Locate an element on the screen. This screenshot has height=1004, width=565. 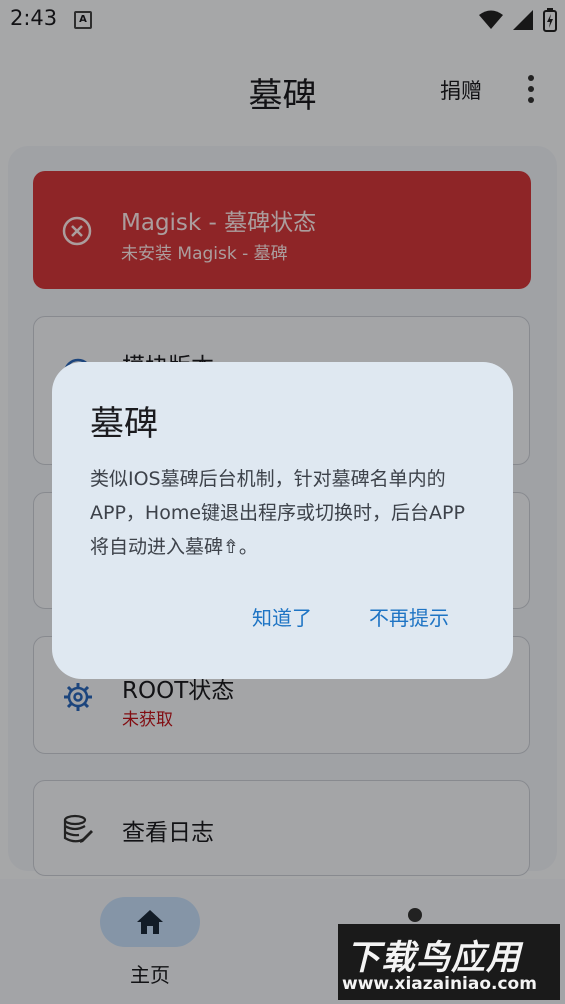
dont-remind-button: 不再提示 is located at coordinates (409, 616).